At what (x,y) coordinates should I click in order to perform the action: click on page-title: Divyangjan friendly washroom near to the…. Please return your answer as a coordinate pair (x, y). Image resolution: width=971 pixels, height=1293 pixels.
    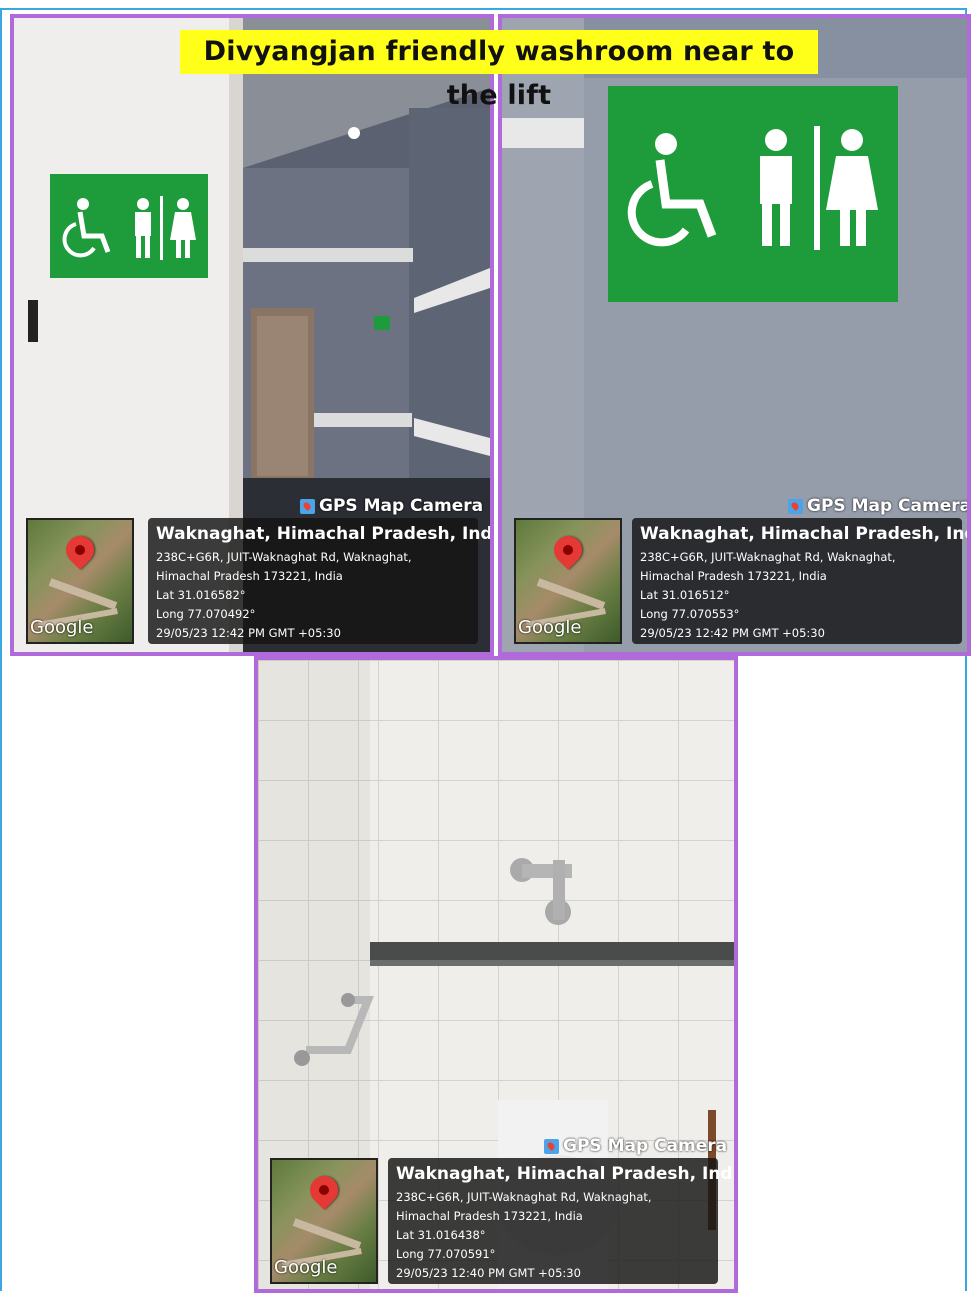
    Looking at the image, I should click on (499, 70).